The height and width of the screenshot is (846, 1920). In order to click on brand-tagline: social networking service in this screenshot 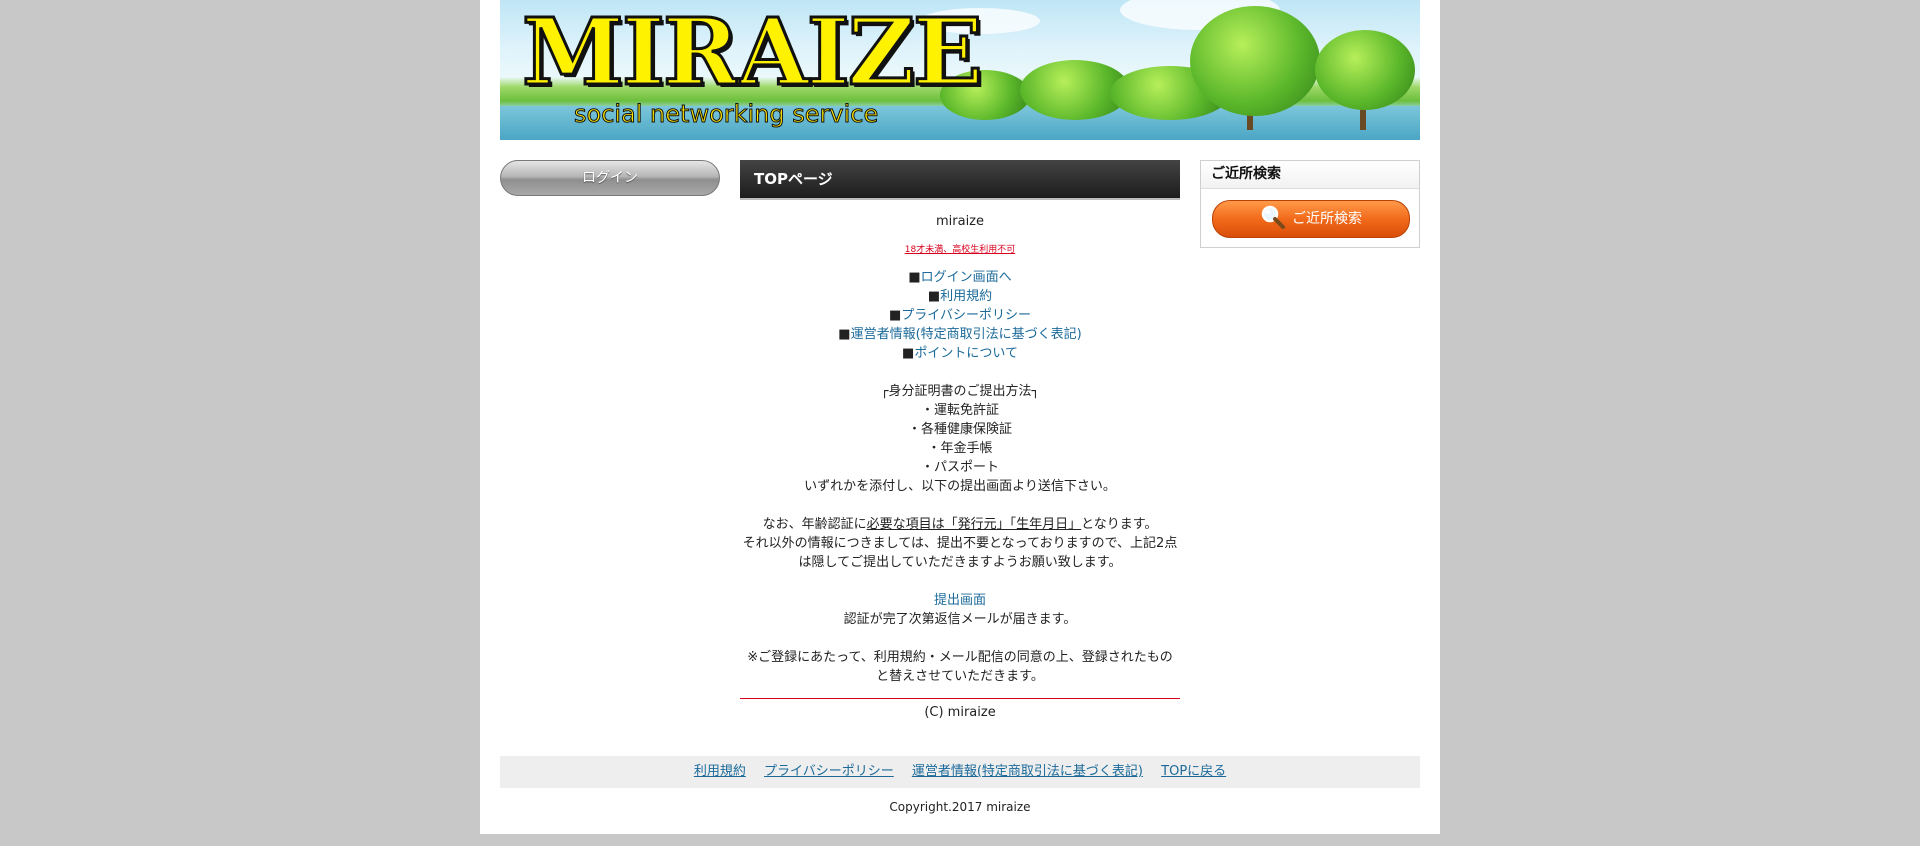, I will do `click(726, 114)`.